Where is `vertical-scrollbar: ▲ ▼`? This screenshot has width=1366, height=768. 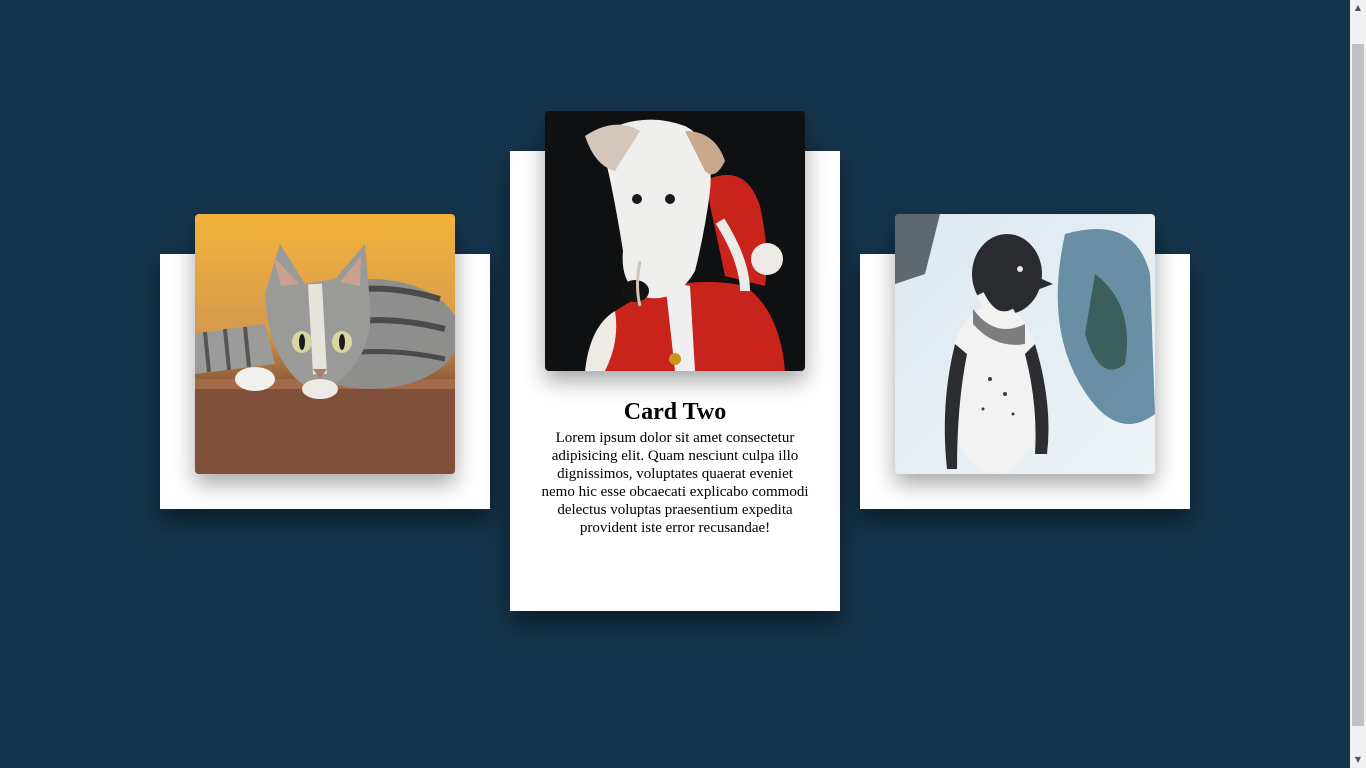
vertical-scrollbar: ▲ ▼ is located at coordinates (1358, 384).